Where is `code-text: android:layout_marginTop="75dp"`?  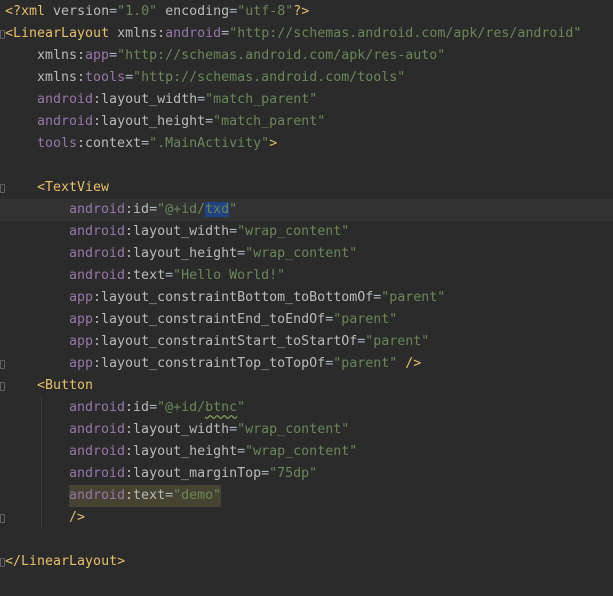
code-text: android:layout_marginTop="75dp" is located at coordinates (193, 474).